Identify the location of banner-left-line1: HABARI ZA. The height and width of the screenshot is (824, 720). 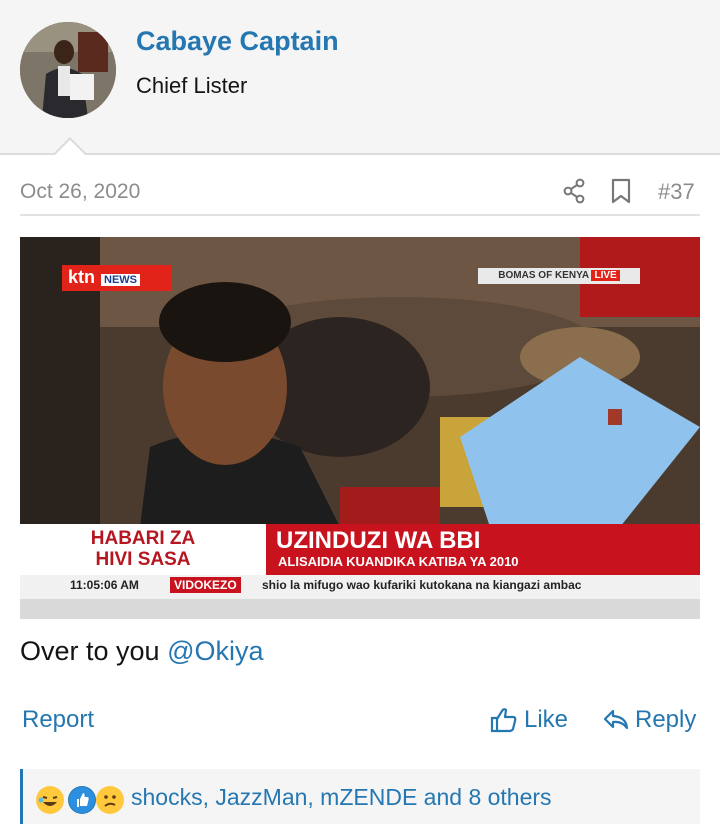
(143, 538).